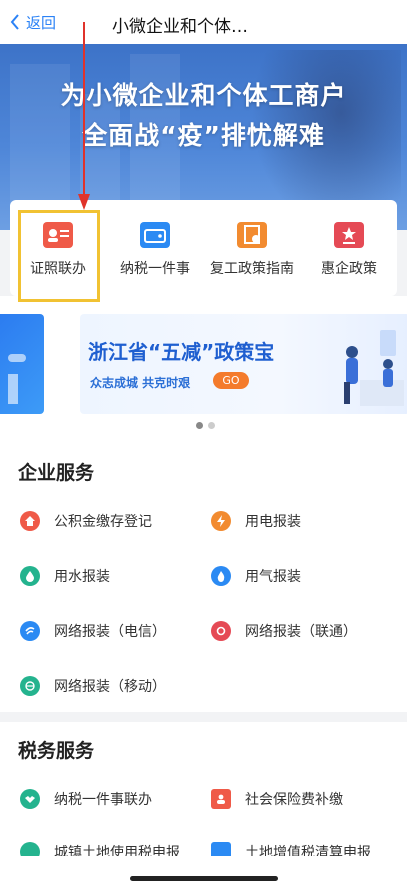 The height and width of the screenshot is (888, 407). I want to click on quick-link-tax: 纳税一件事, so click(155, 248).